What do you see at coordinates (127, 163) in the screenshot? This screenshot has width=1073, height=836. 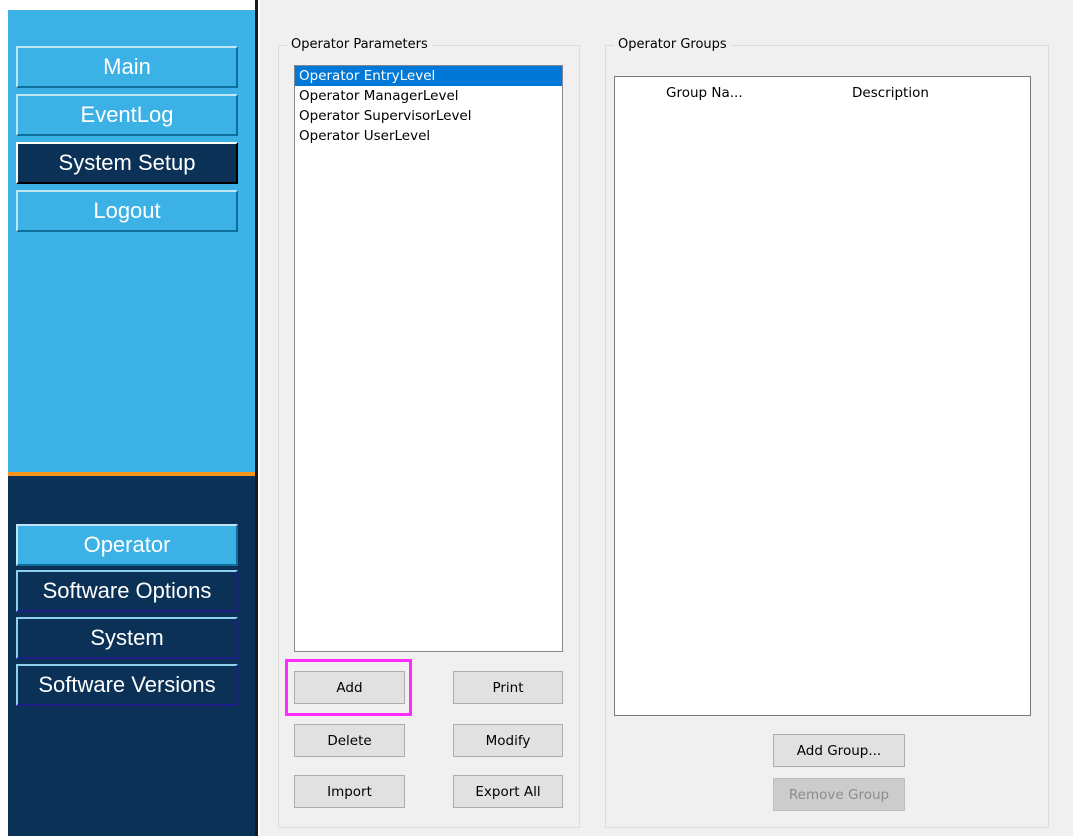 I see `nav-system-setup-button: System Setup` at bounding box center [127, 163].